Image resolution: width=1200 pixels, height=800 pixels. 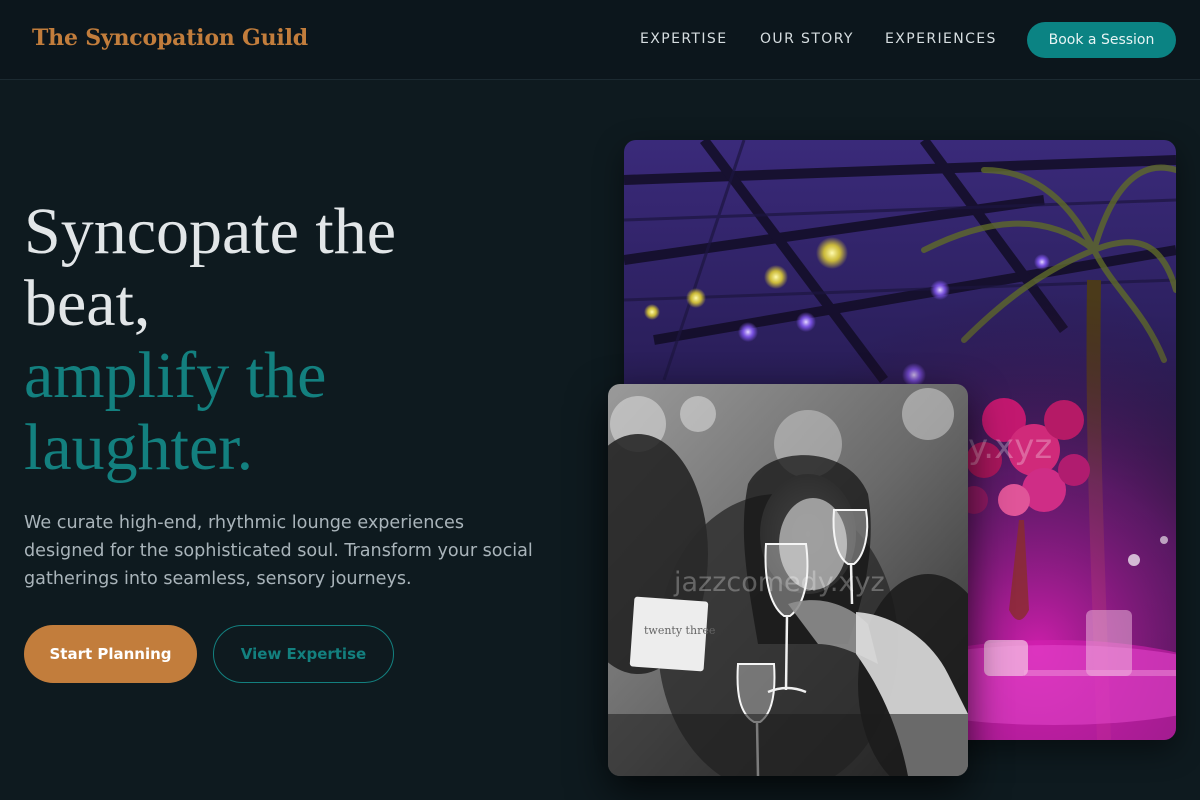 What do you see at coordinates (210, 231) in the screenshot?
I see `hero-title-line-1: Syncopate the` at bounding box center [210, 231].